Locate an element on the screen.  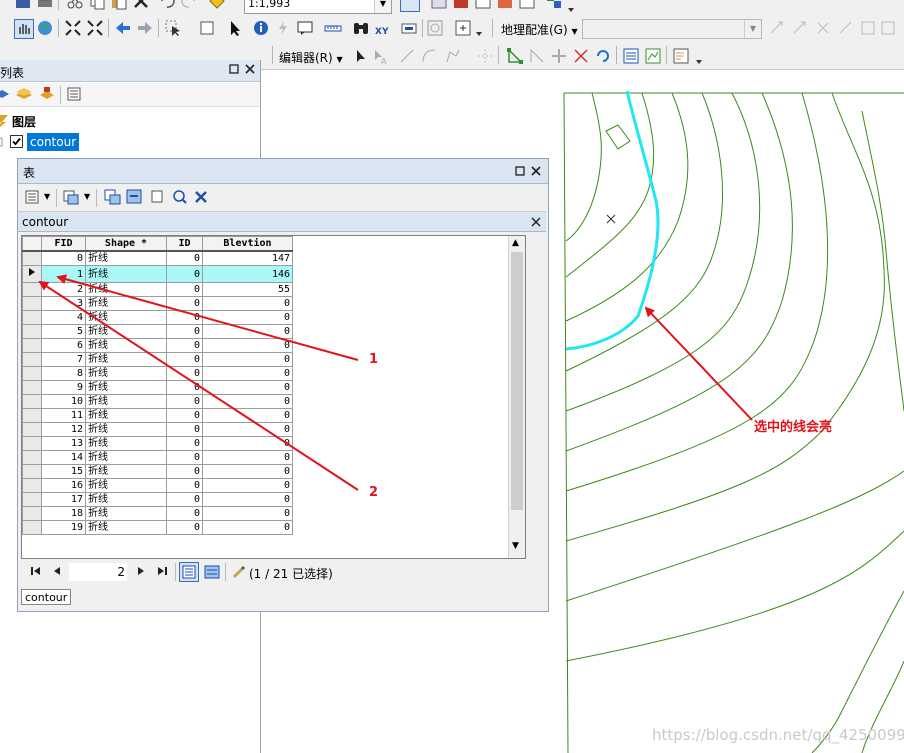
catalog-icon is located at coordinates (439, 5).